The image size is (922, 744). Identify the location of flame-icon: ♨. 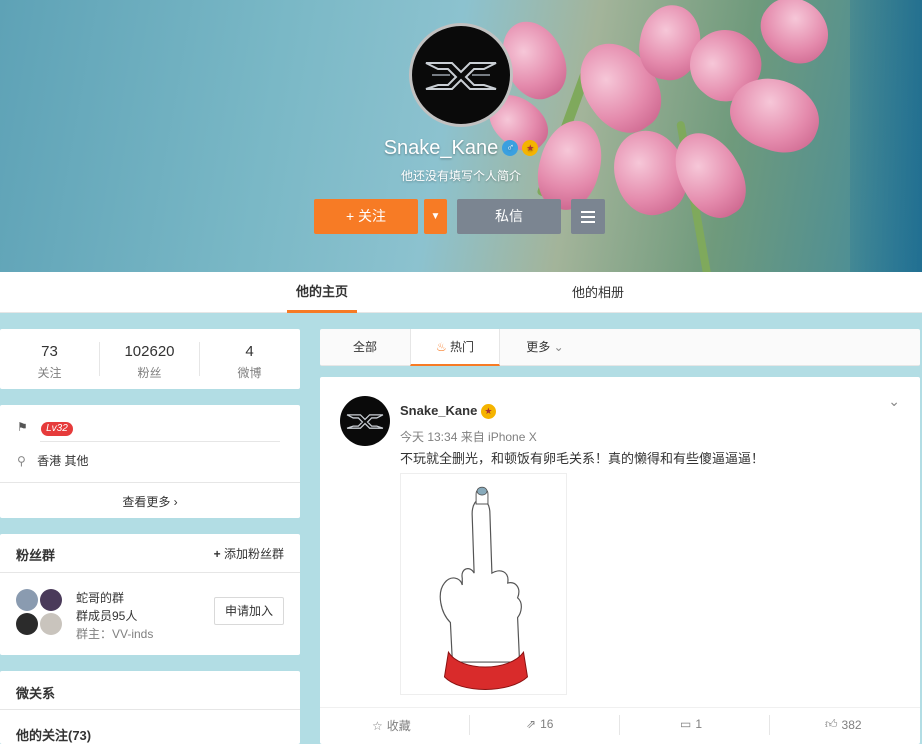
(441, 347).